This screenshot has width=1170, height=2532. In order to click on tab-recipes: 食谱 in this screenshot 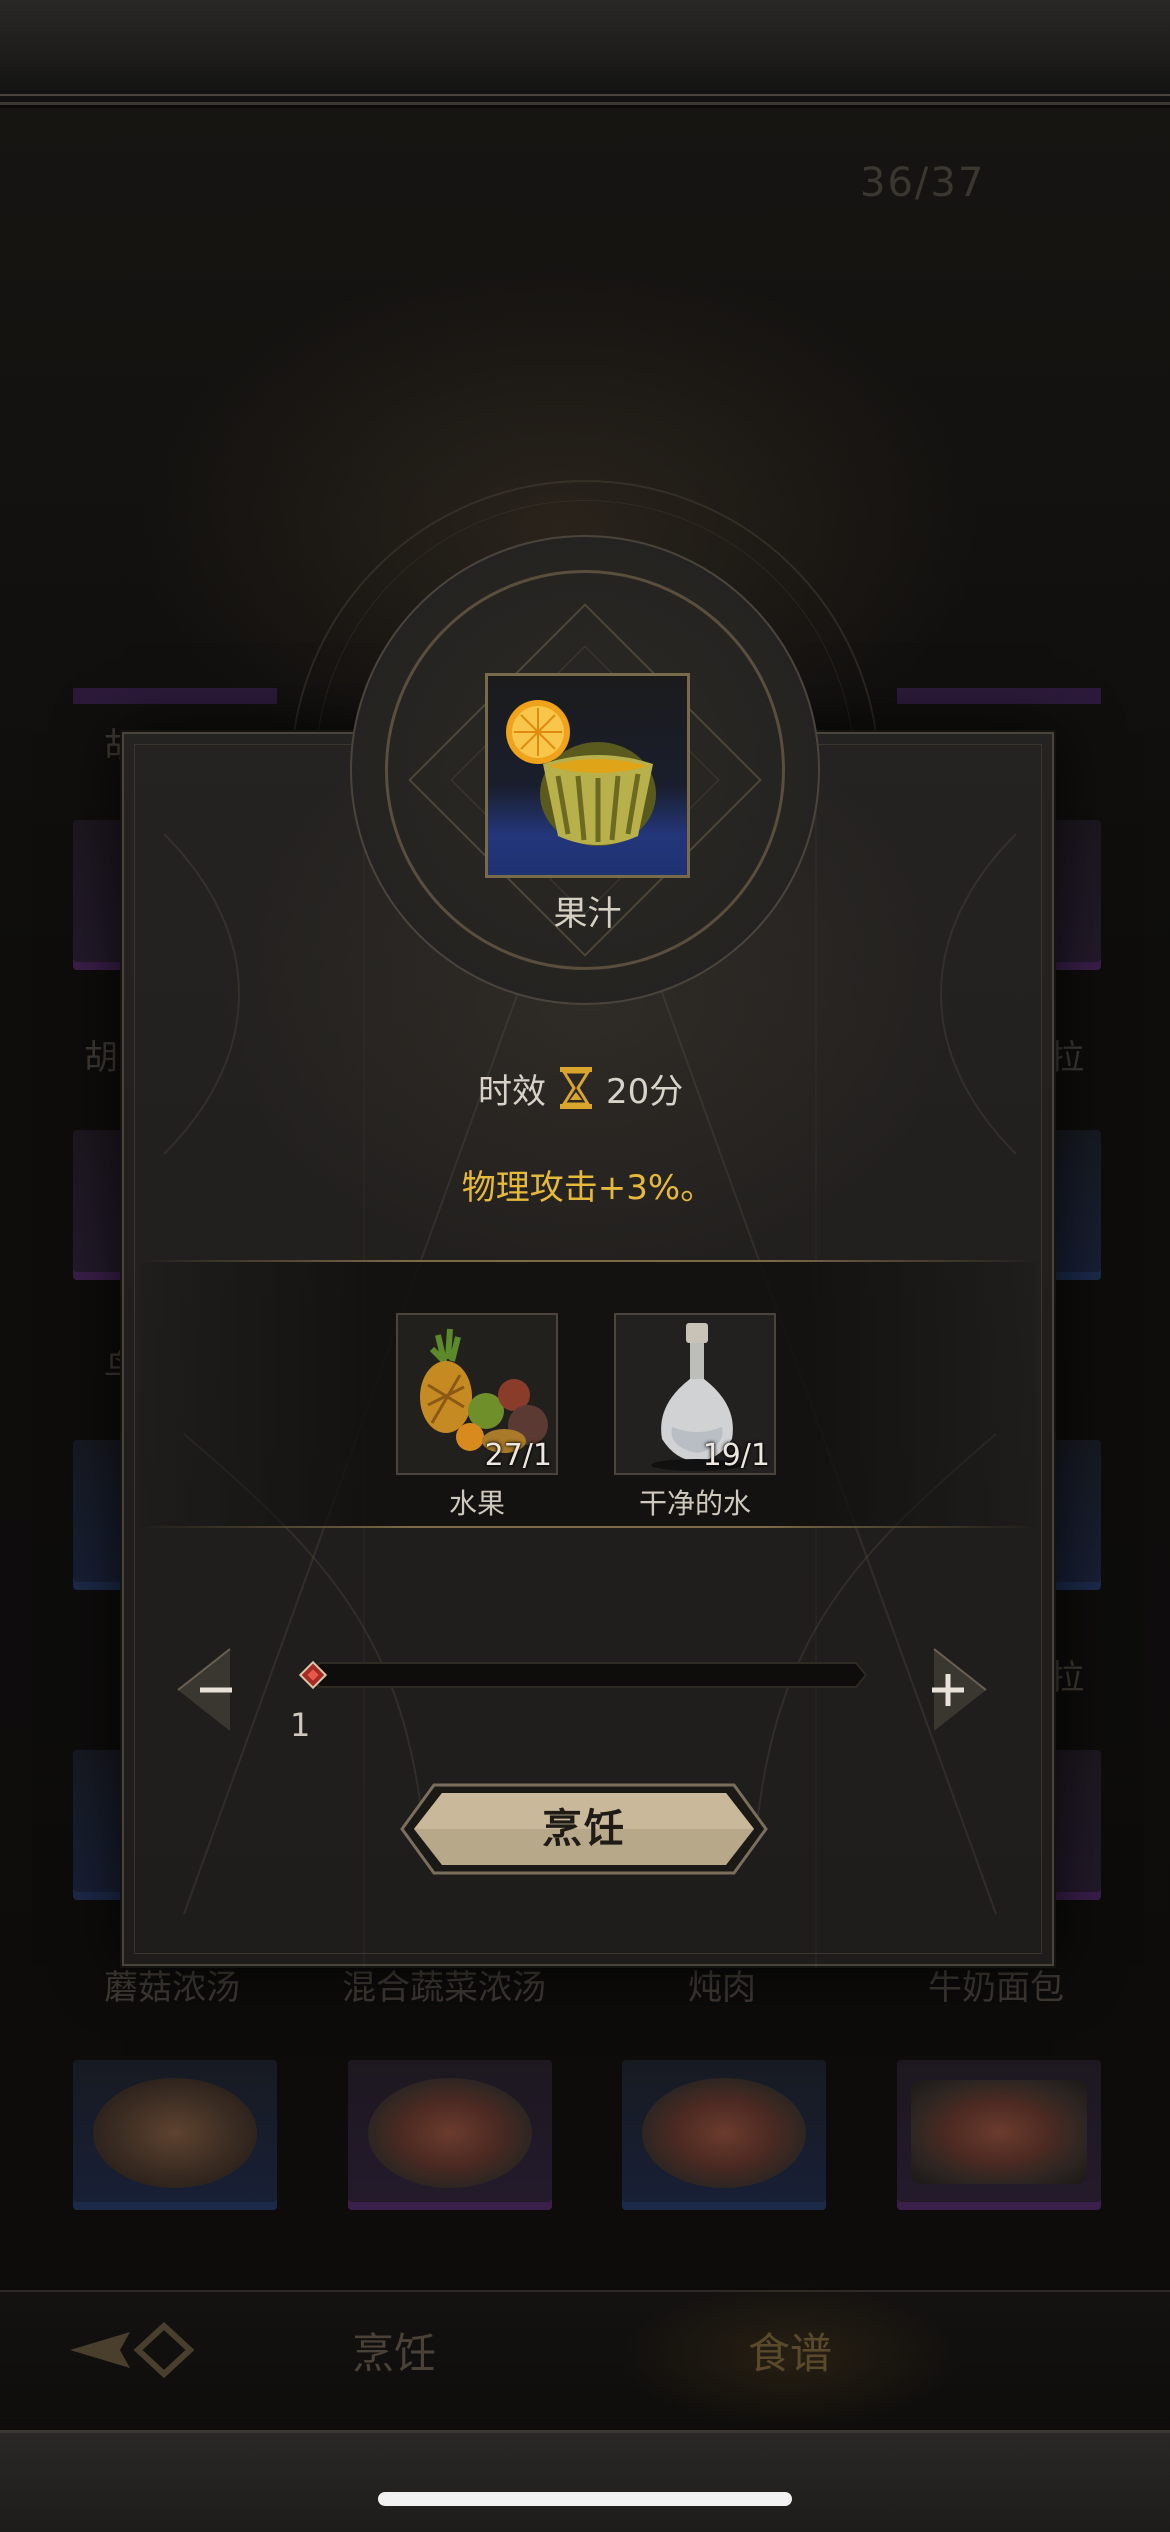, I will do `click(790, 2350)`.